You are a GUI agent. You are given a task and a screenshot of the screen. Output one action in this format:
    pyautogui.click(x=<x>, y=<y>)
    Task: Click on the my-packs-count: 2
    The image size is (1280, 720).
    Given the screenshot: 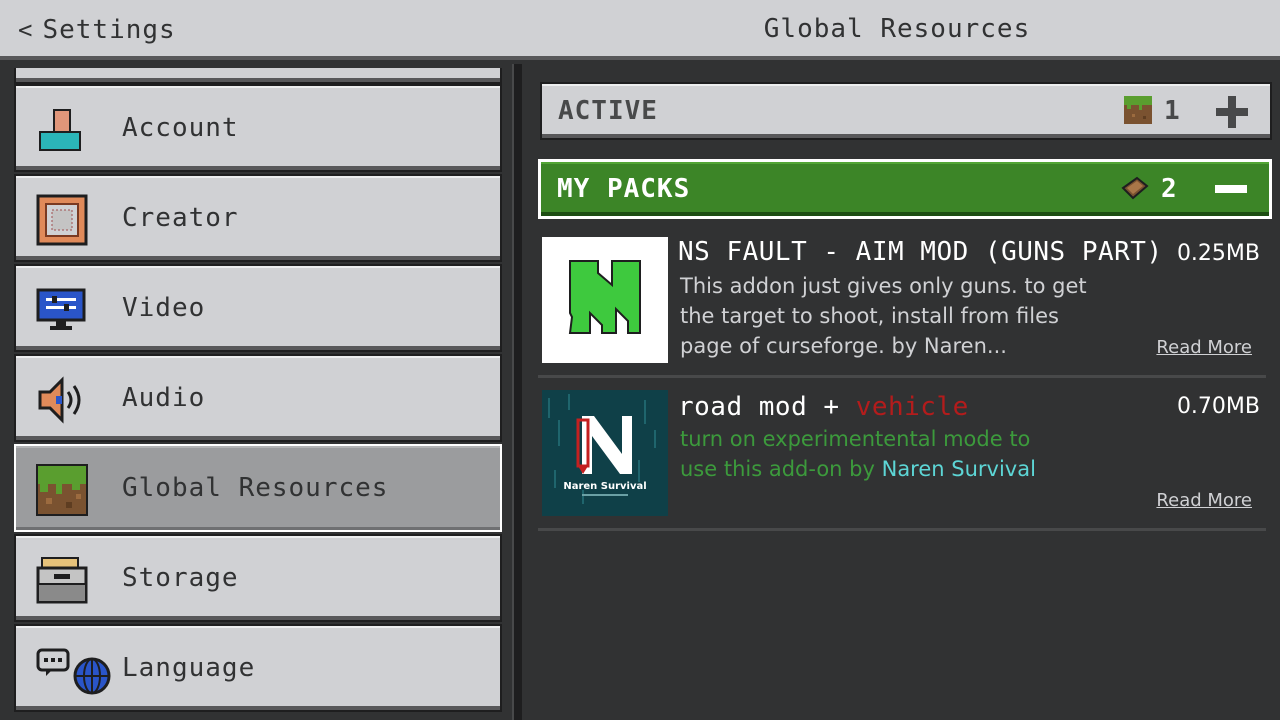 What is the action you would take?
    pyautogui.click(x=1169, y=189)
    